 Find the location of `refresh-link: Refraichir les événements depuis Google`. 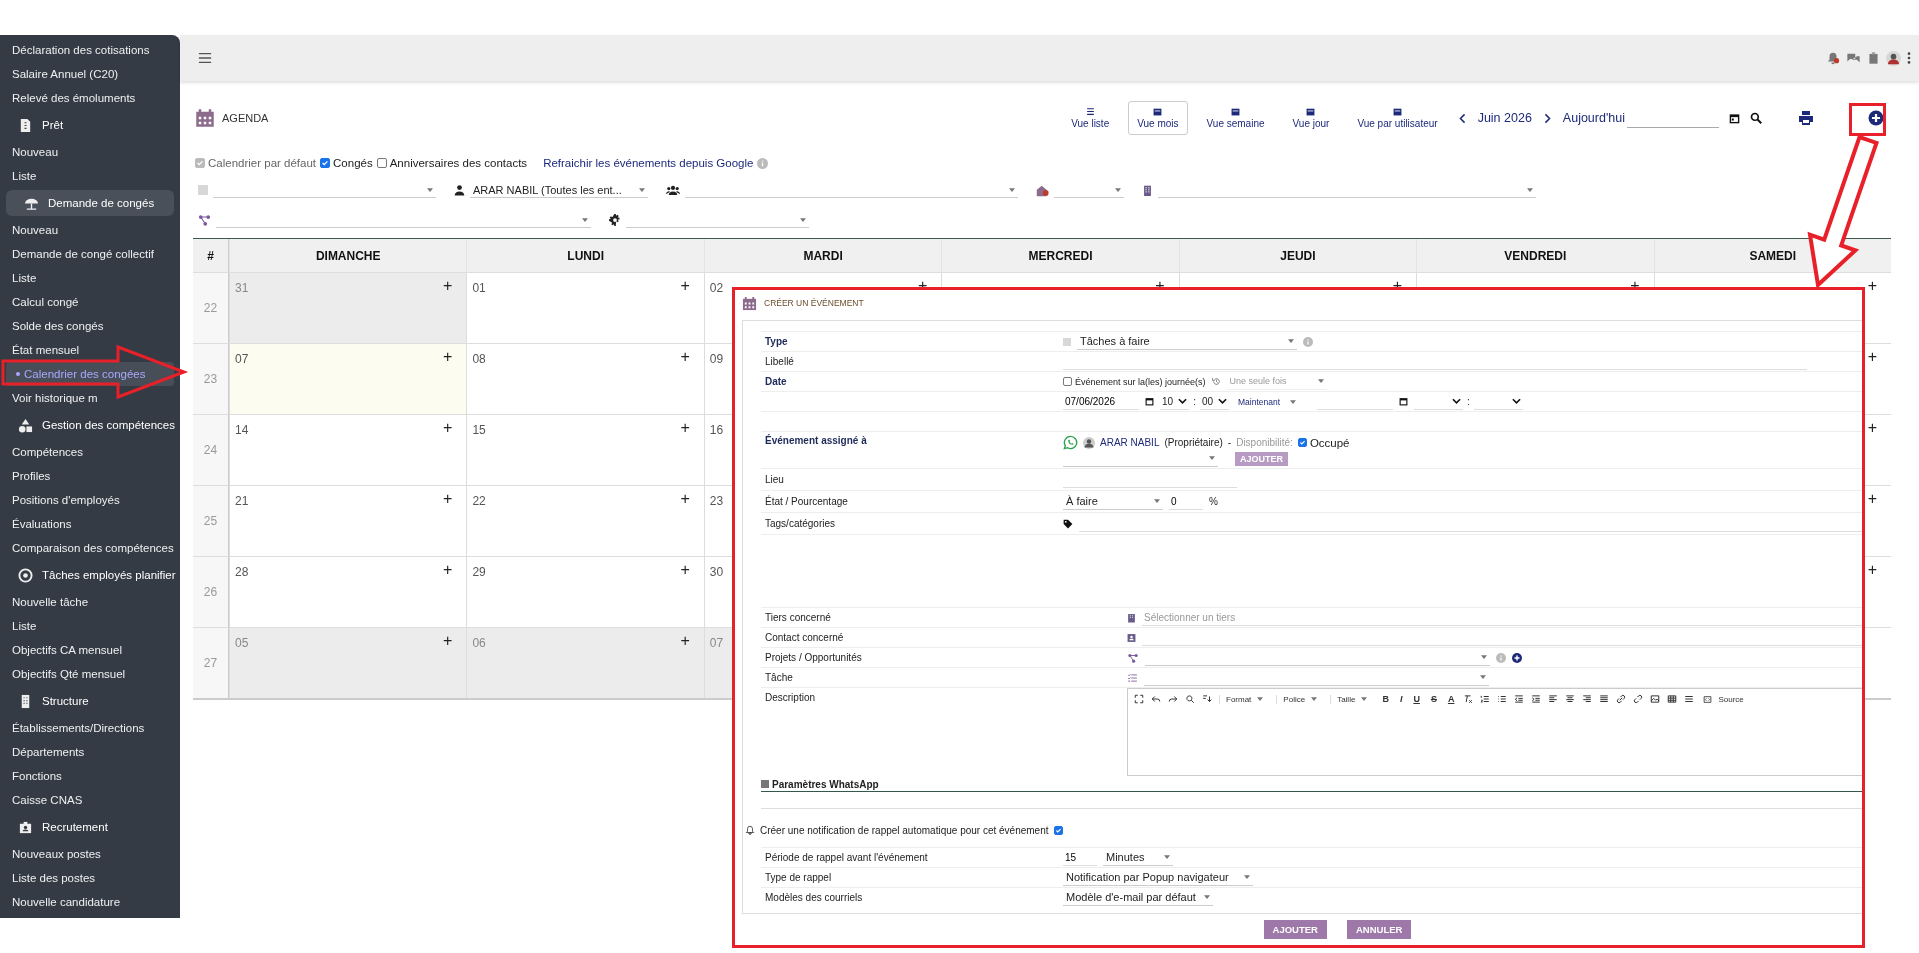

refresh-link: Refraichir les événements depuis Google is located at coordinates (648, 163).